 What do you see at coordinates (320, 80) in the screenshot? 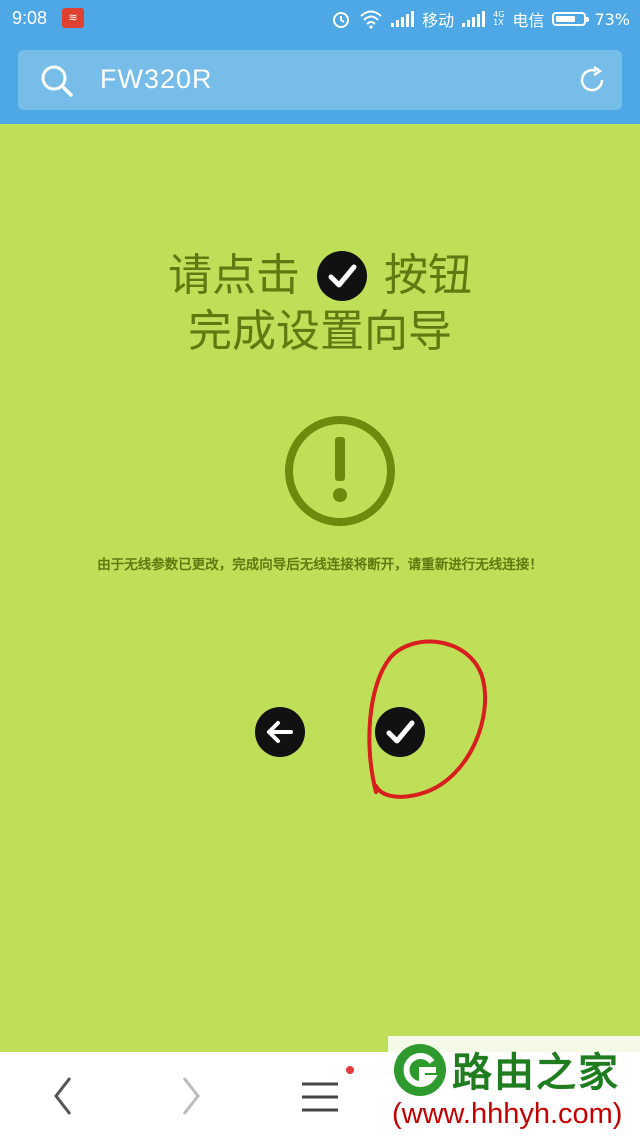
I see `address-bar: FW320R` at bounding box center [320, 80].